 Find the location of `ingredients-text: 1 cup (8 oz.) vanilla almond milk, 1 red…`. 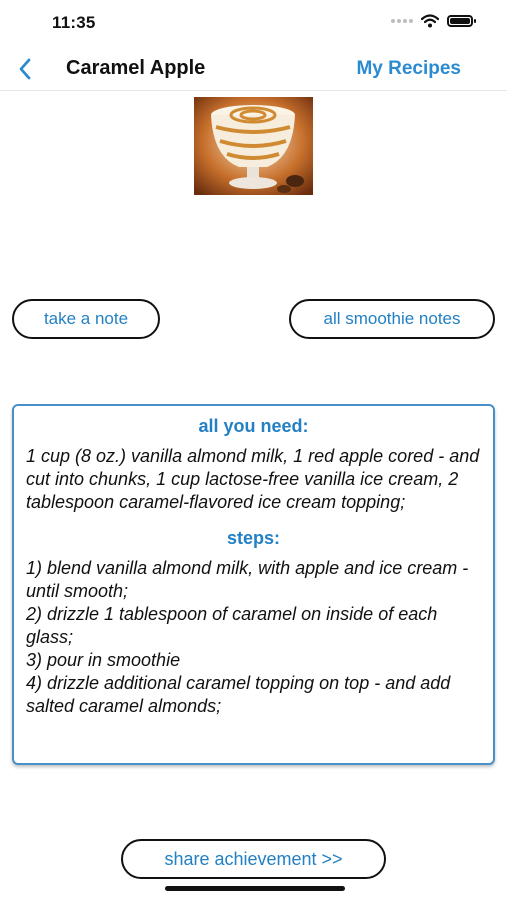

ingredients-text: 1 cup (8 oz.) vanilla almond milk, 1 red… is located at coordinates (253, 479).